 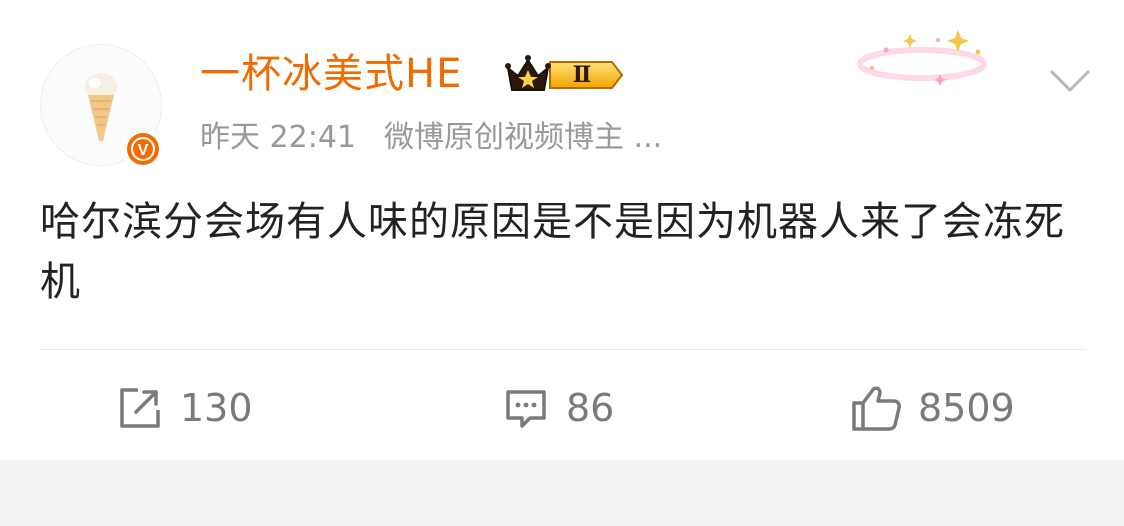 What do you see at coordinates (558, 408) in the screenshot?
I see `comment-button: 86` at bounding box center [558, 408].